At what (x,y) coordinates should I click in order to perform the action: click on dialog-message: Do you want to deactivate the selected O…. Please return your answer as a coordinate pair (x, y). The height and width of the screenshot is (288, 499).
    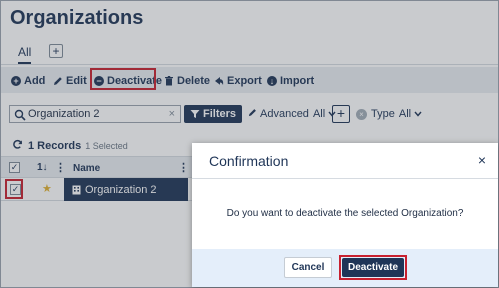
    Looking at the image, I should click on (345, 213).